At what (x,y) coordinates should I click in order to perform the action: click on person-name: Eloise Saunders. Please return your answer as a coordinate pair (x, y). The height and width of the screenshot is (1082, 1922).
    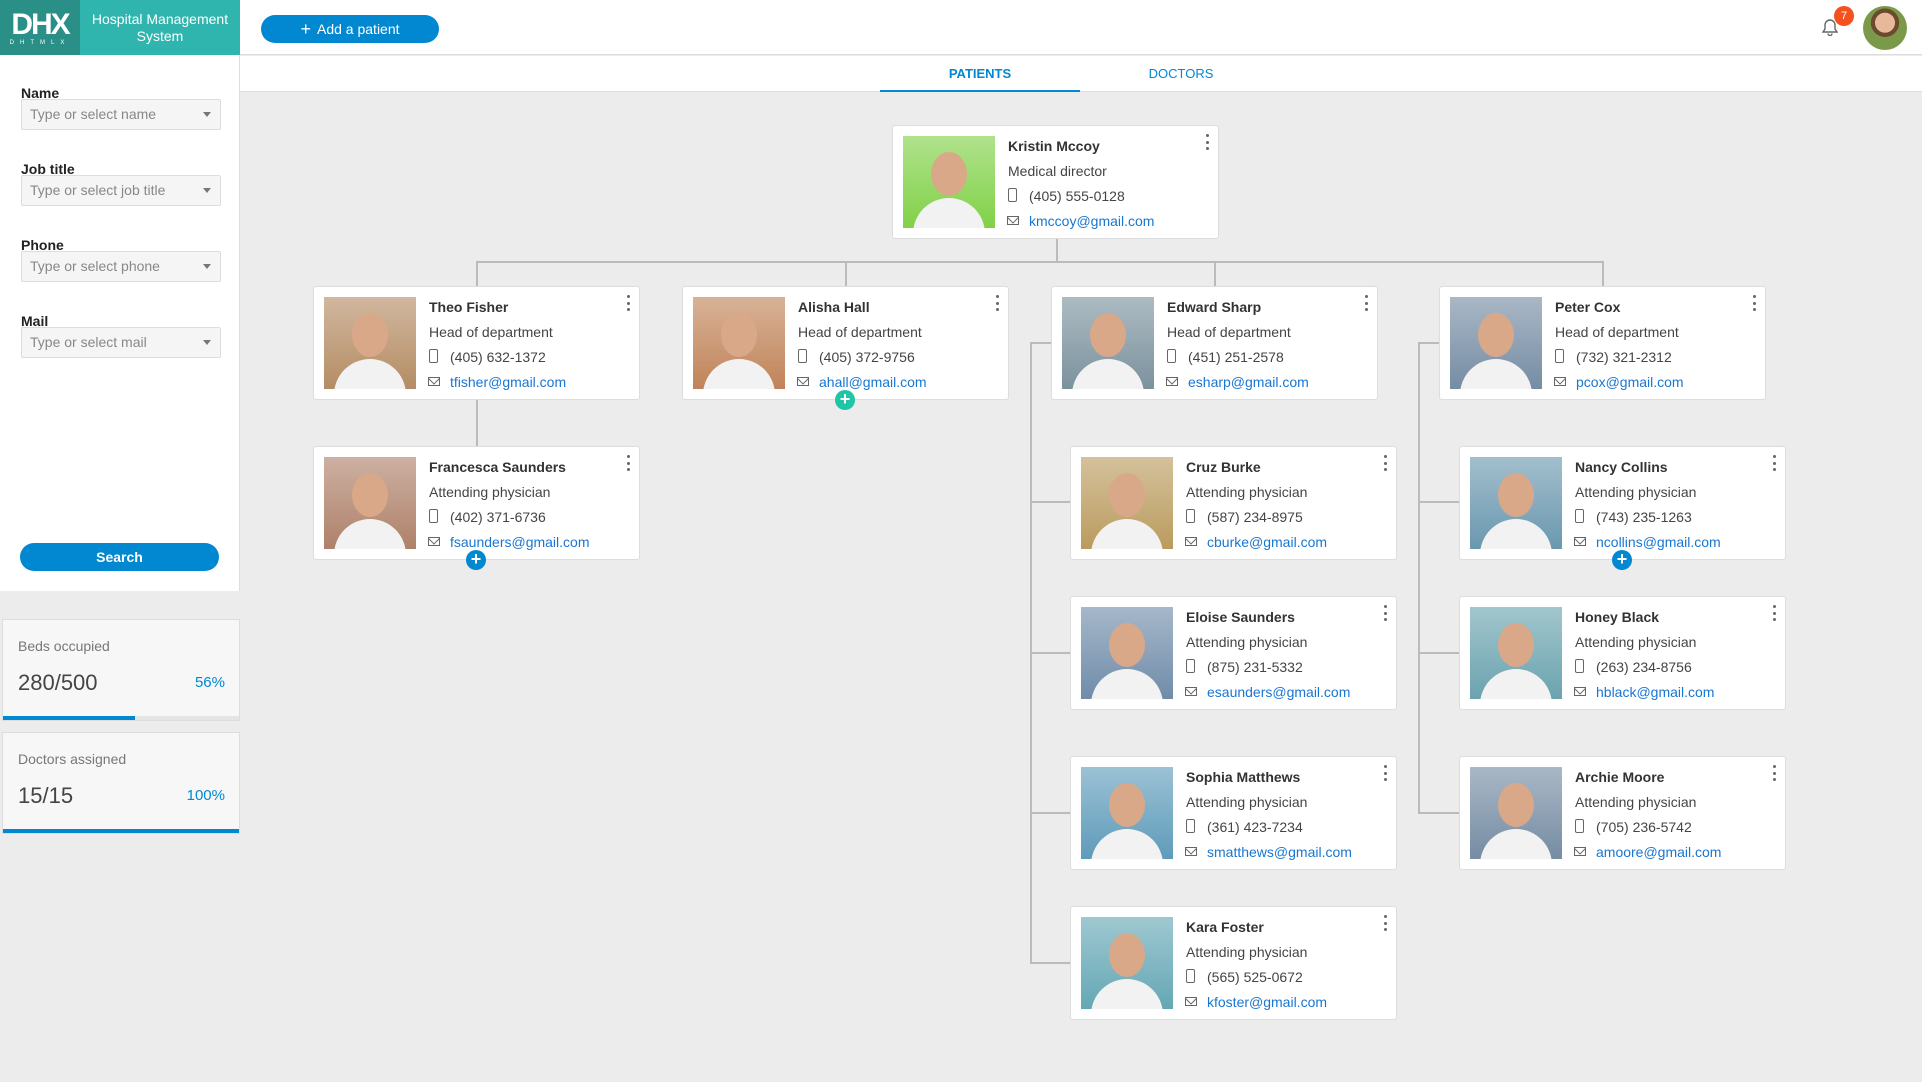
    Looking at the image, I should click on (1240, 617).